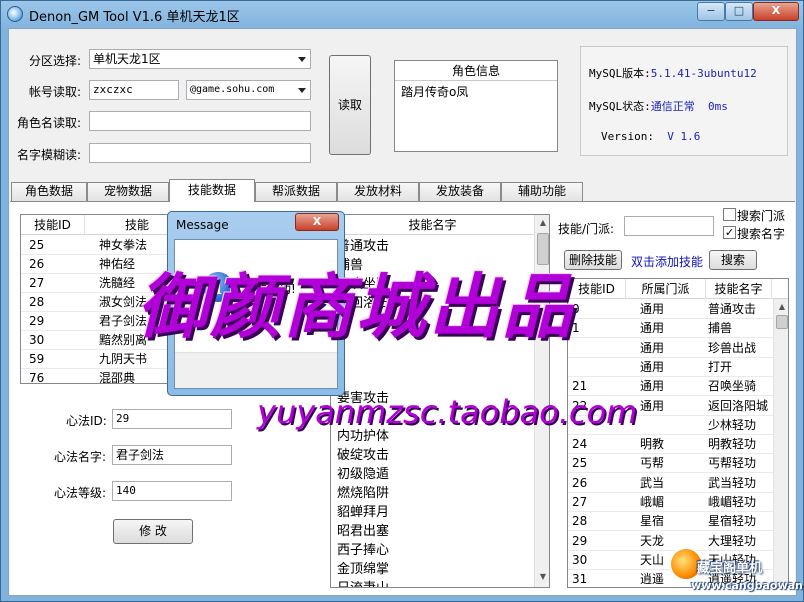 The width and height of the screenshot is (804, 602). Describe the element at coordinates (80, 493) in the screenshot. I see `xinfa-level-label: 心法等级:` at that location.